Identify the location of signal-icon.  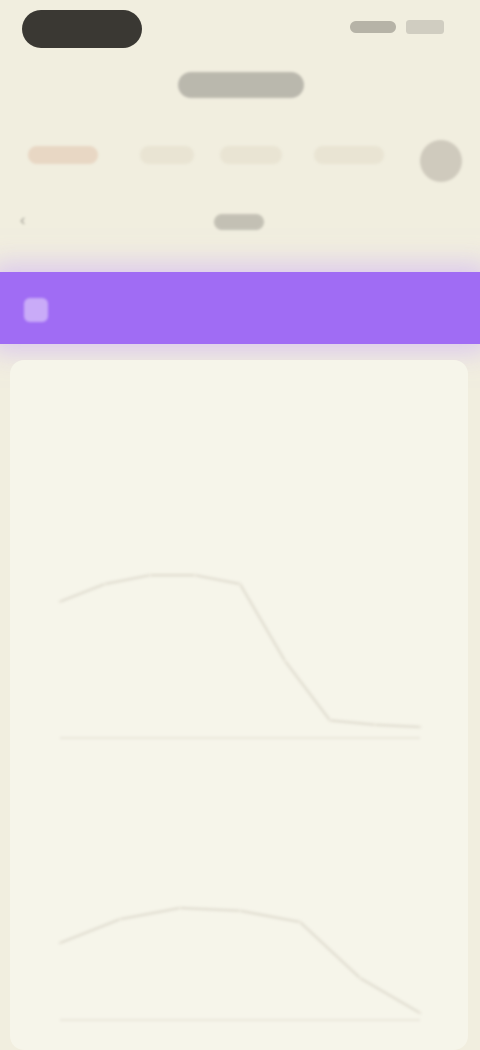
(373, 27).